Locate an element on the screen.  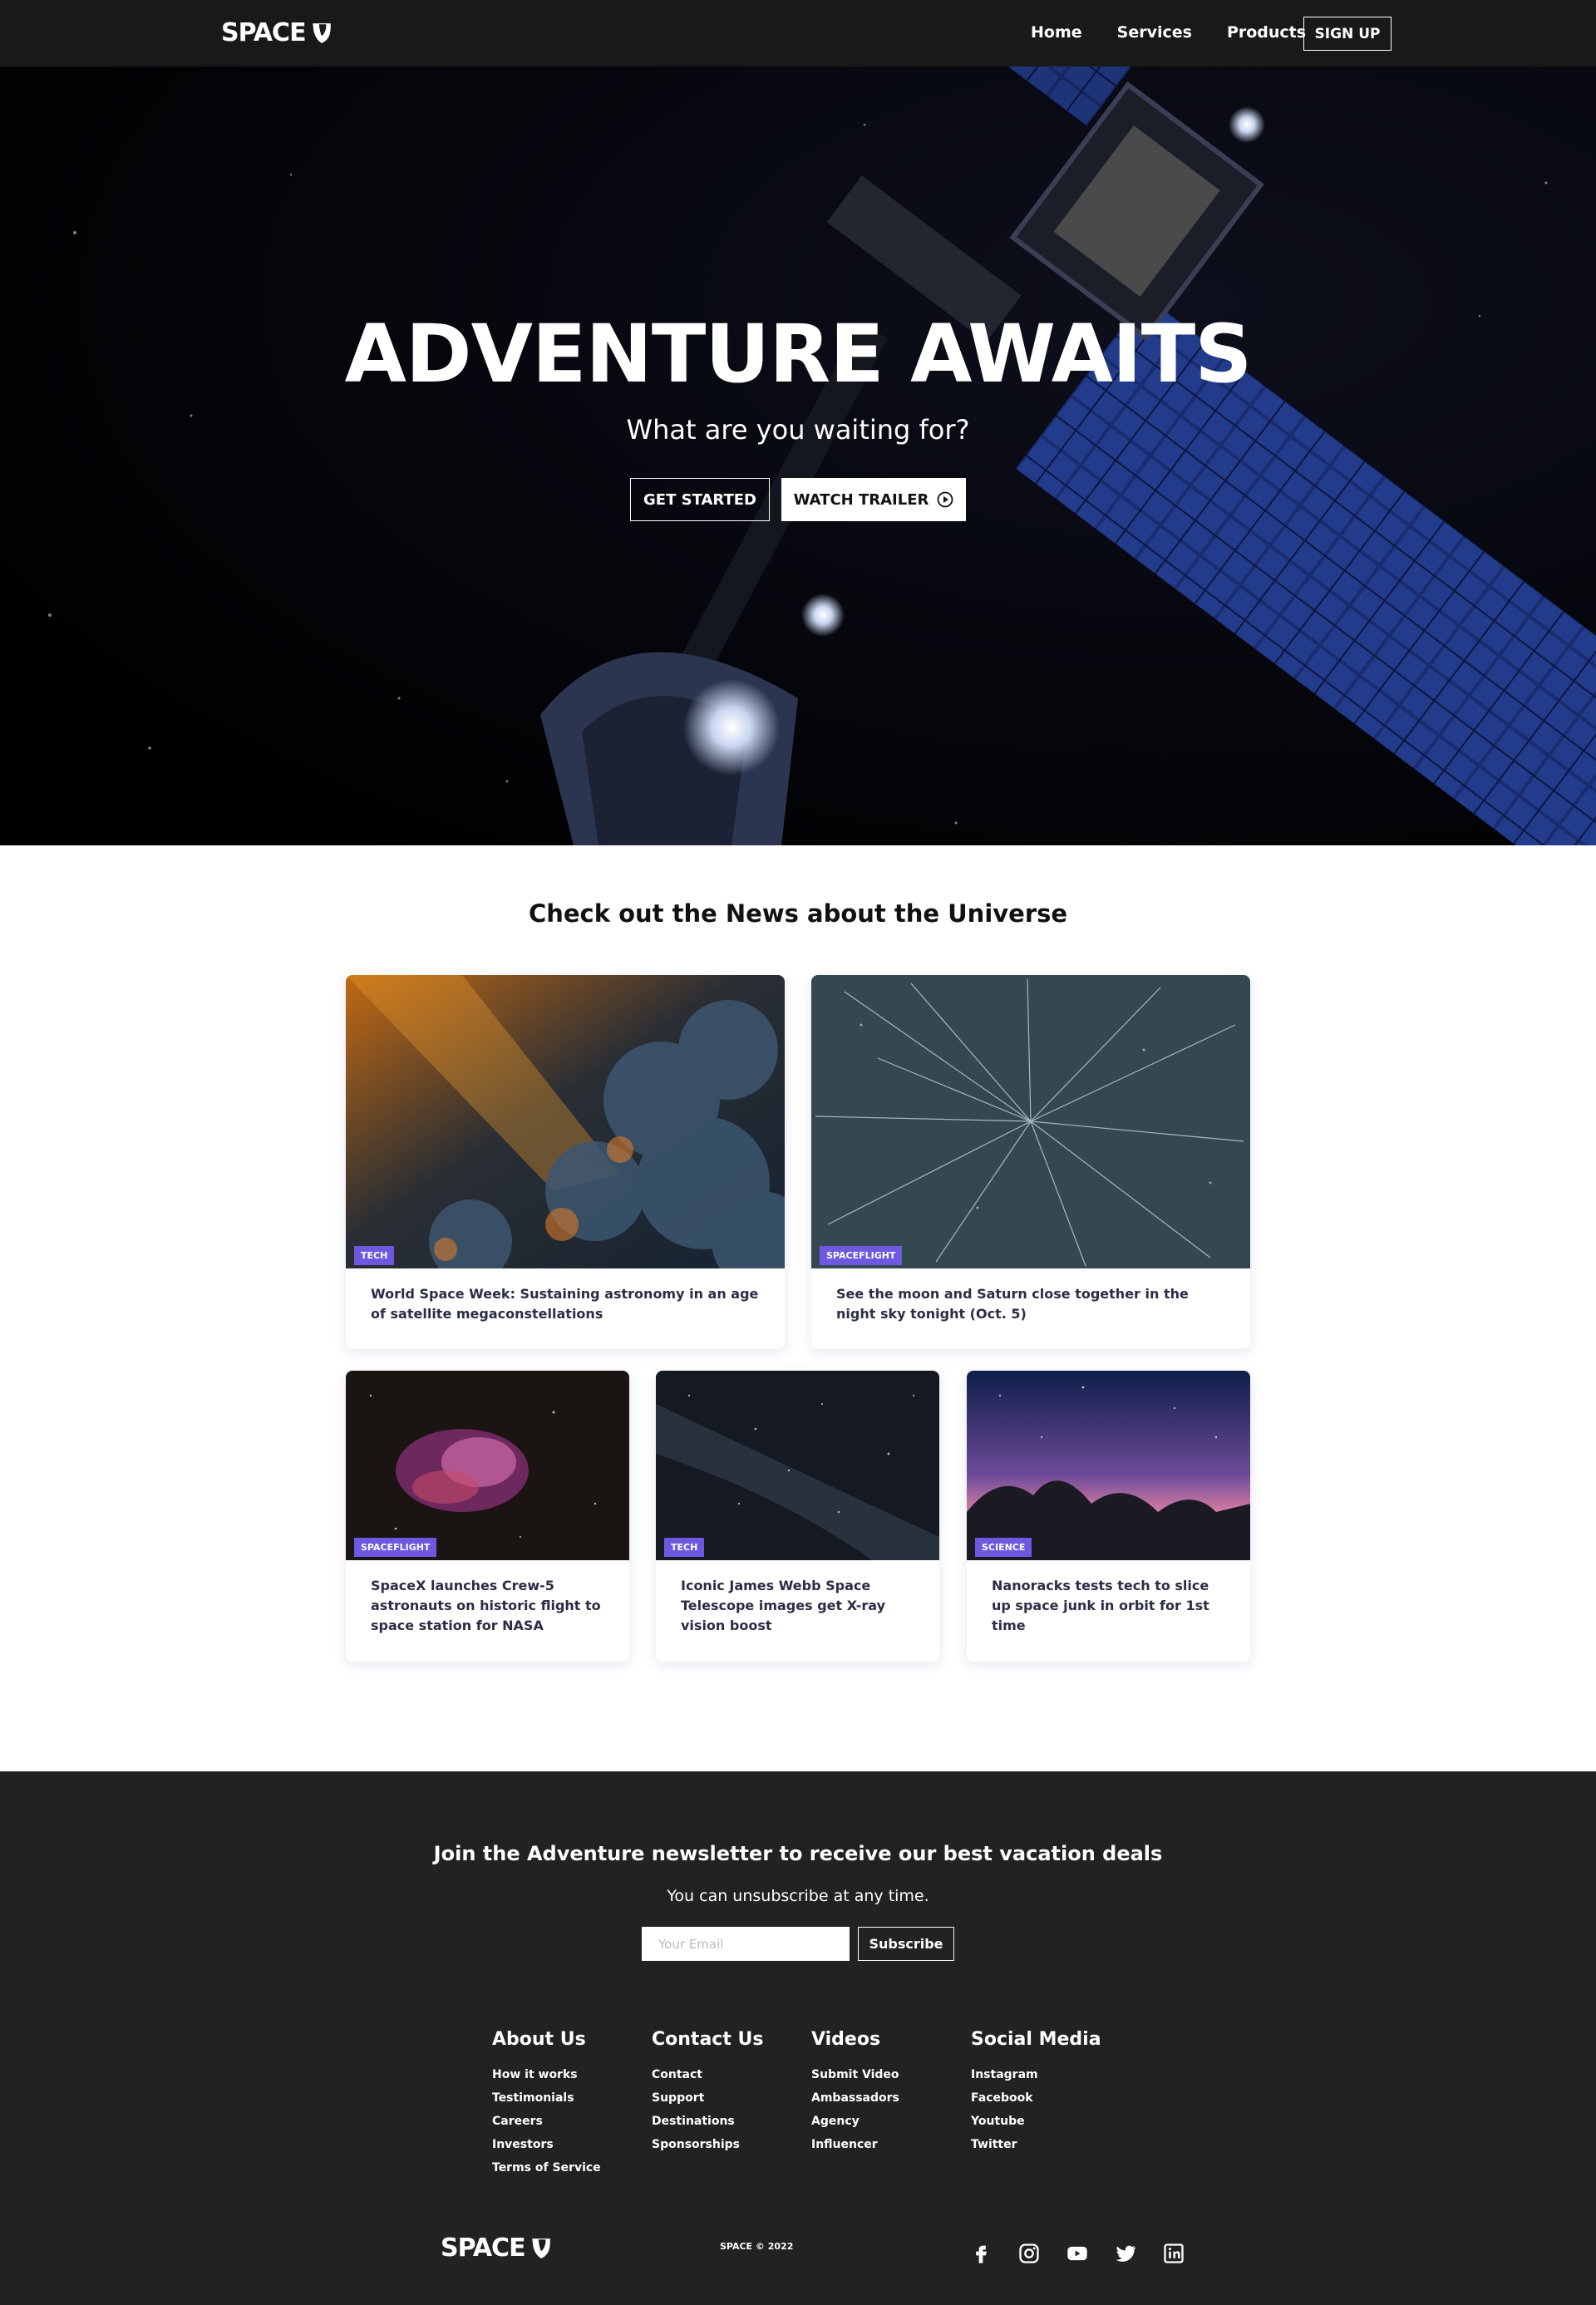
brand-name: SPACE is located at coordinates (264, 33).